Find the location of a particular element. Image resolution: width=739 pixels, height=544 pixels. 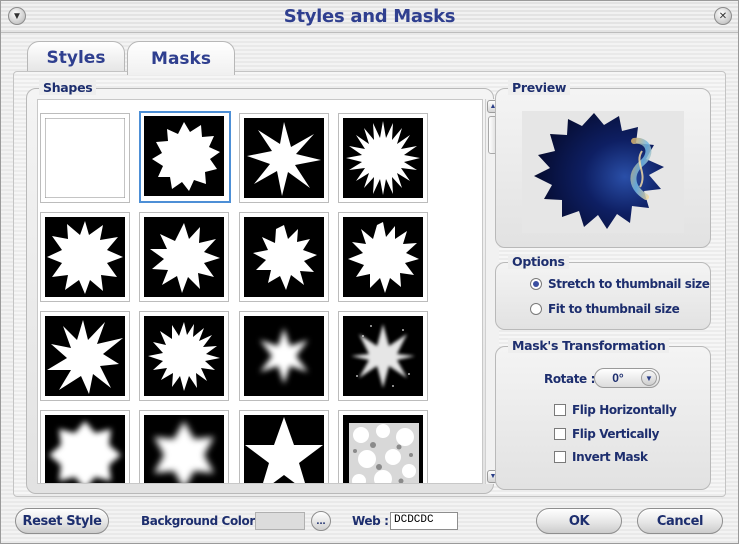

preview-label: Preview is located at coordinates (539, 87).